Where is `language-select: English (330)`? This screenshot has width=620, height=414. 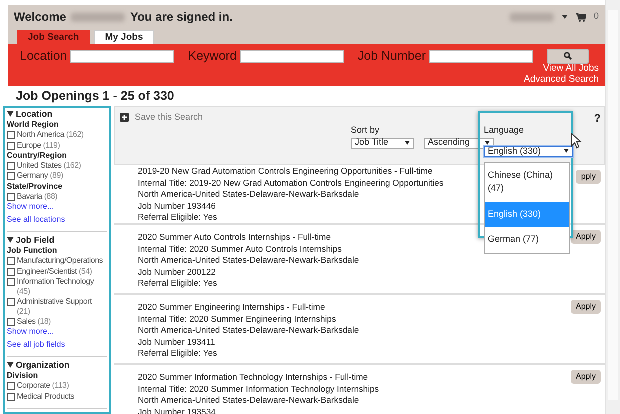 language-select: English (330) is located at coordinates (528, 151).